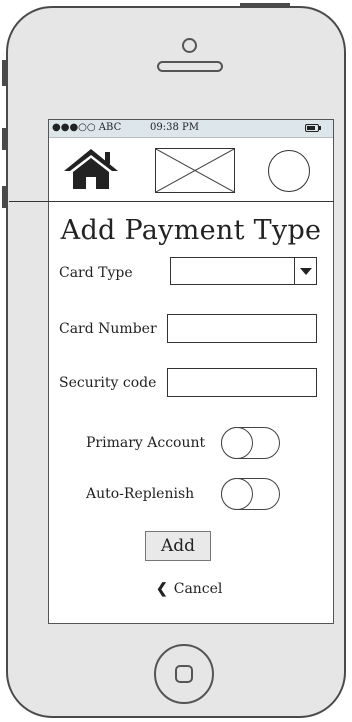 The height and width of the screenshot is (722, 352). Describe the element at coordinates (305, 271) in the screenshot. I see `chevron-down-icon` at that location.